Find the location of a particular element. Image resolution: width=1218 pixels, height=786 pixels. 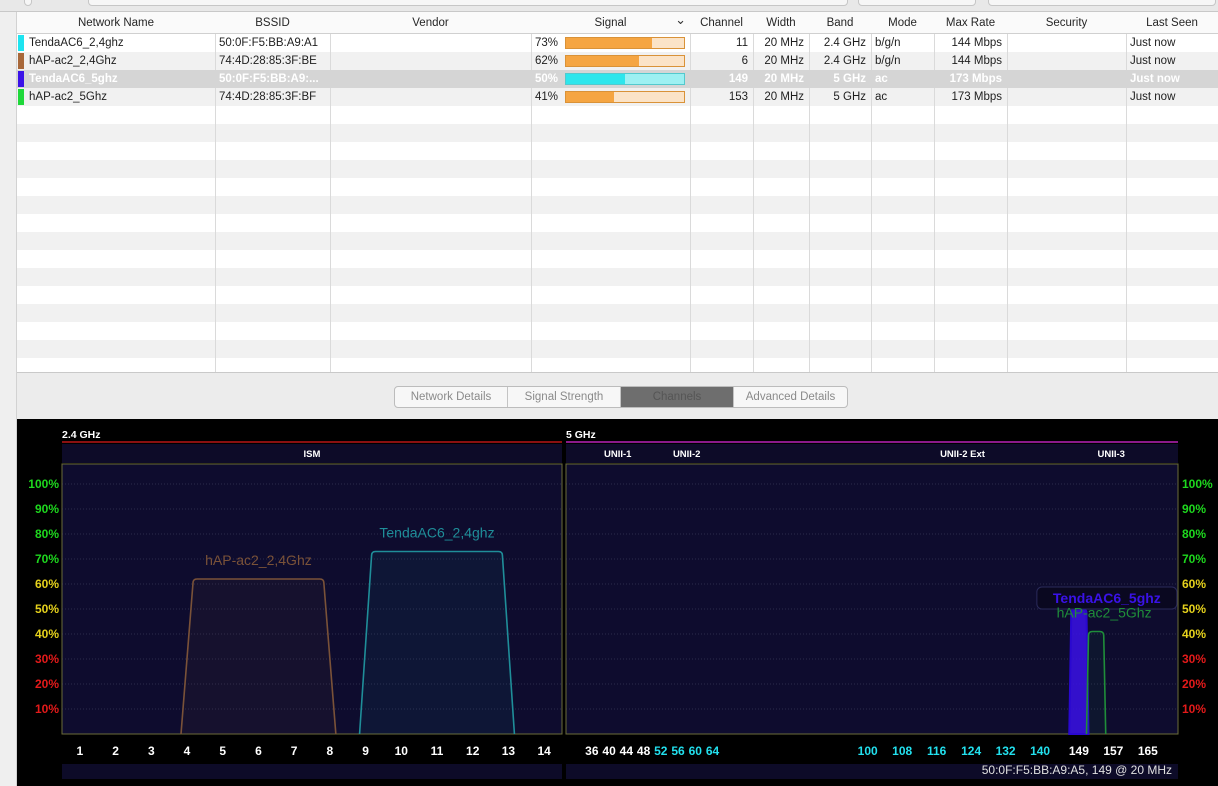

channel-curve-label: hAP-ac2_2,4Ghz is located at coordinates (258, 560).